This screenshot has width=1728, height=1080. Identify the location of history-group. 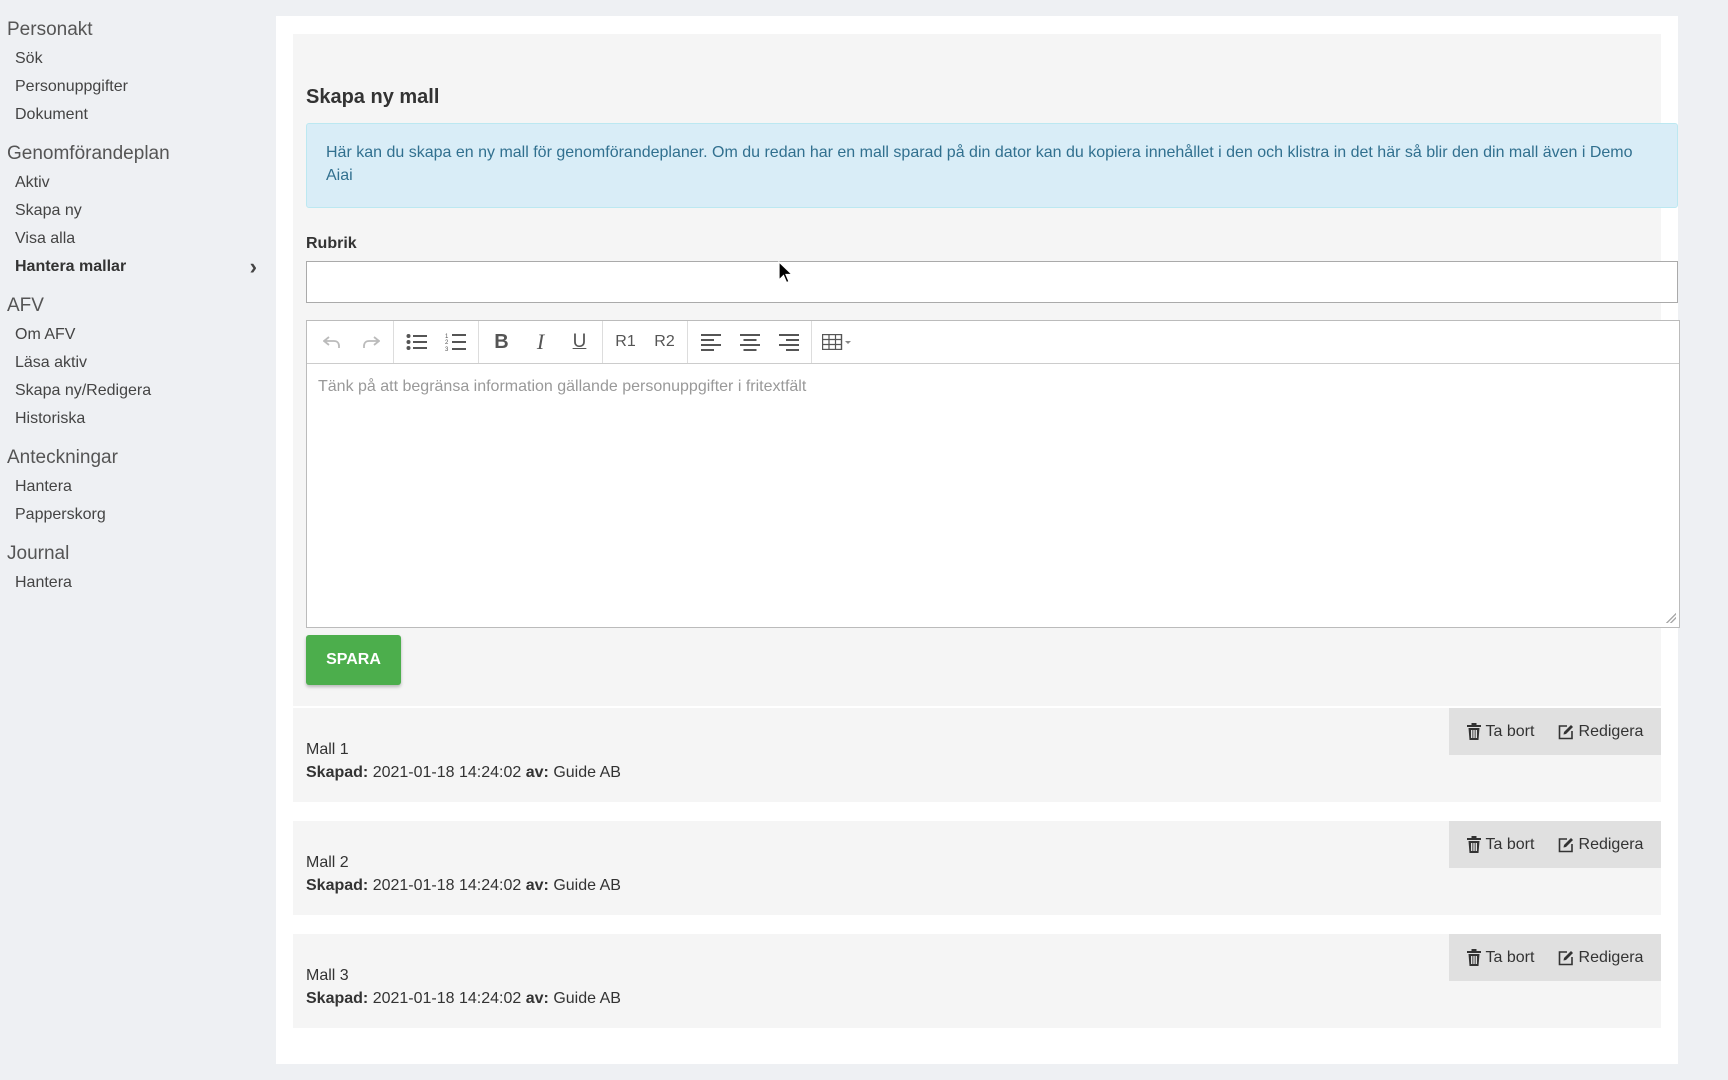
(351, 342).